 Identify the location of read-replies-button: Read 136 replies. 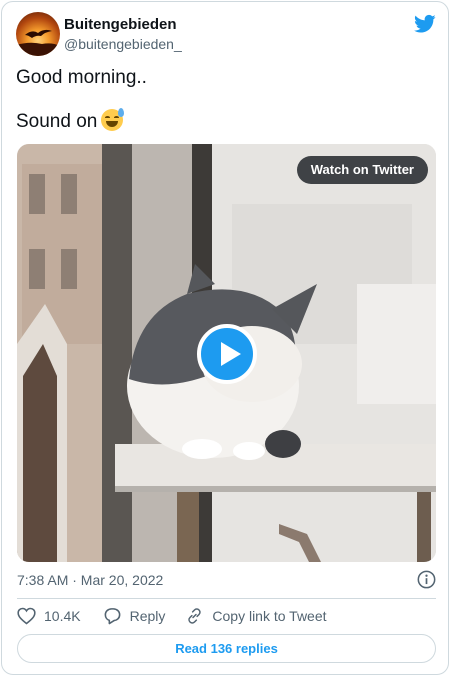
(226, 648).